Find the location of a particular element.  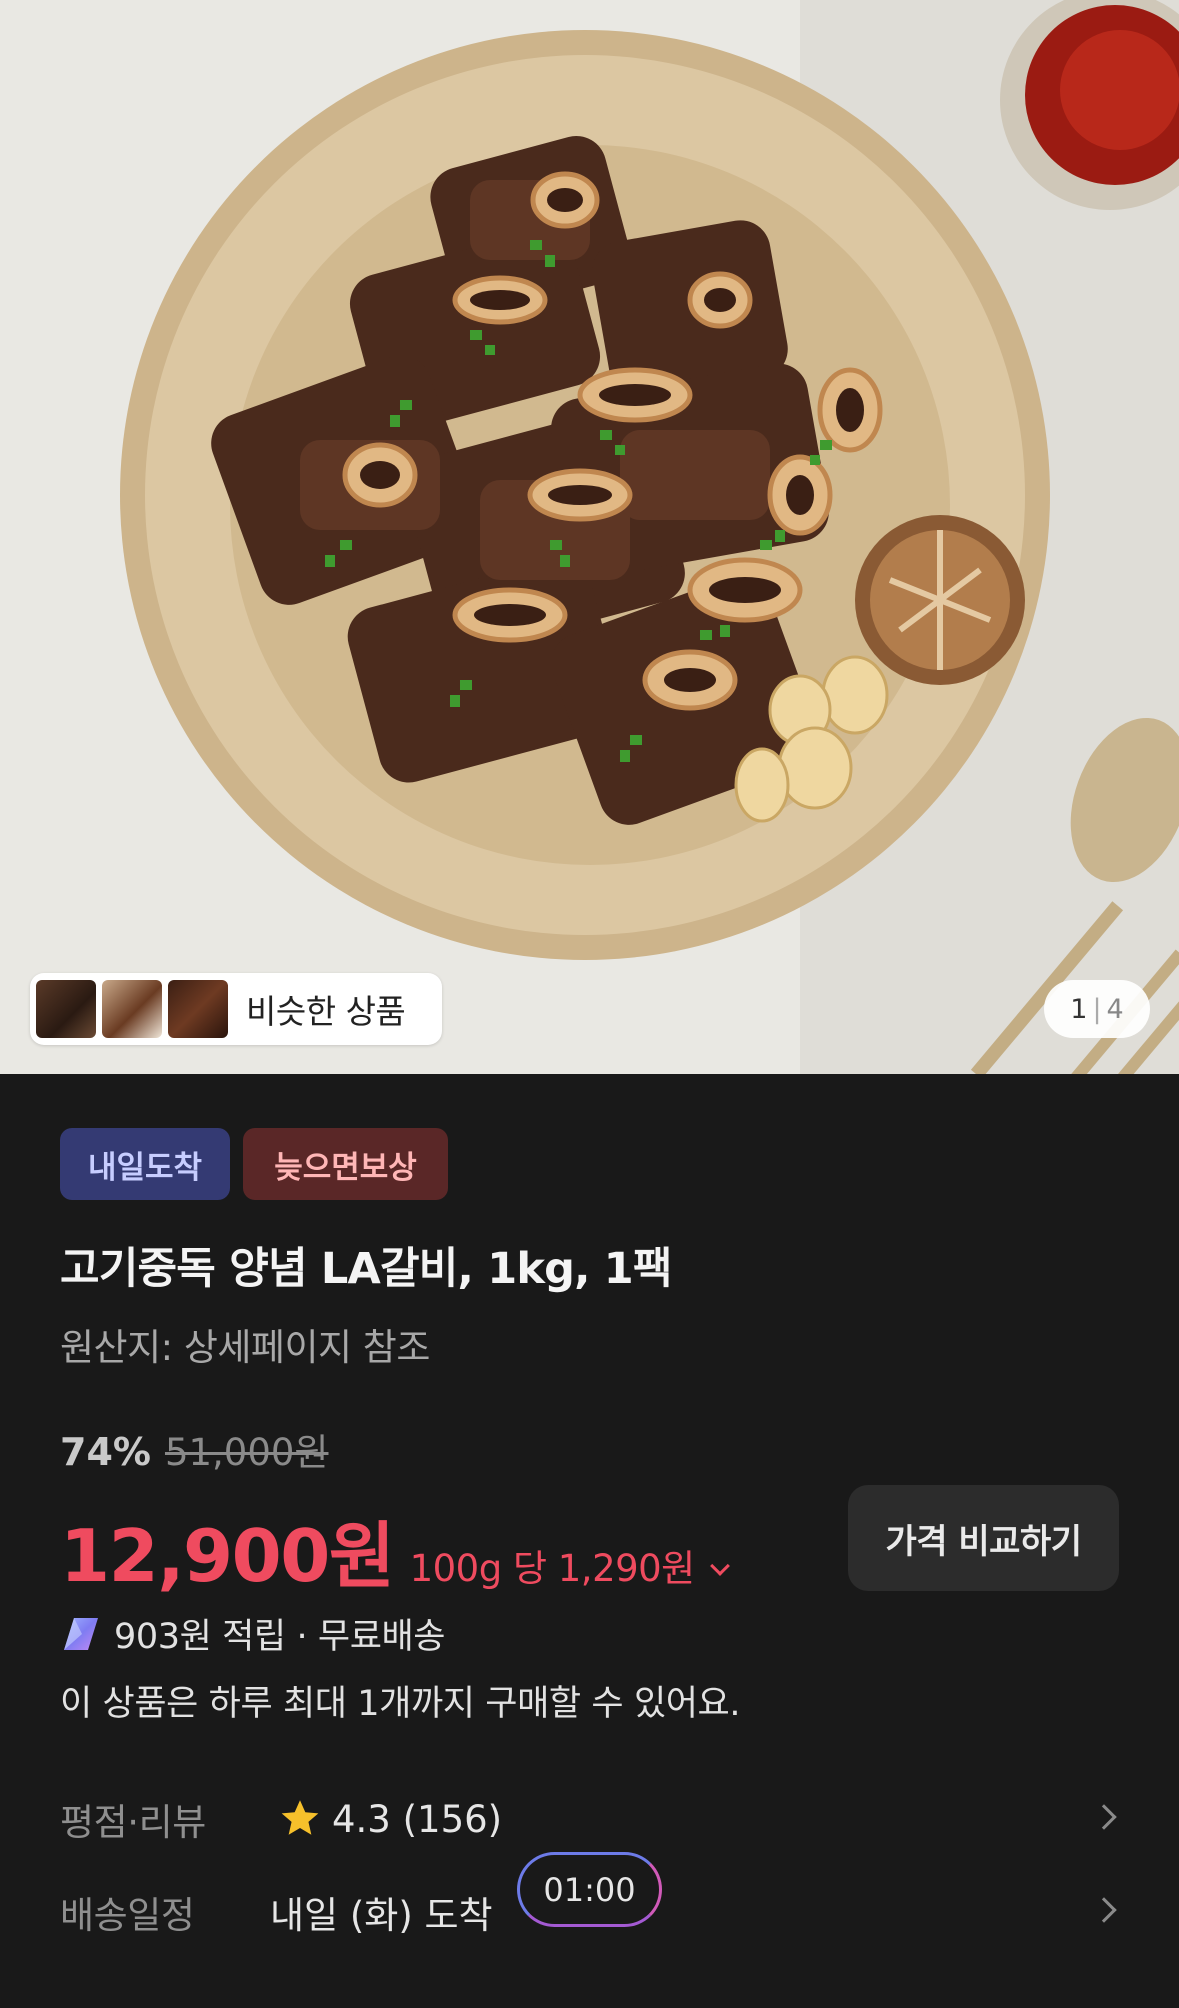

unit-price: 100g 당 1,290원 is located at coordinates (552, 1568).